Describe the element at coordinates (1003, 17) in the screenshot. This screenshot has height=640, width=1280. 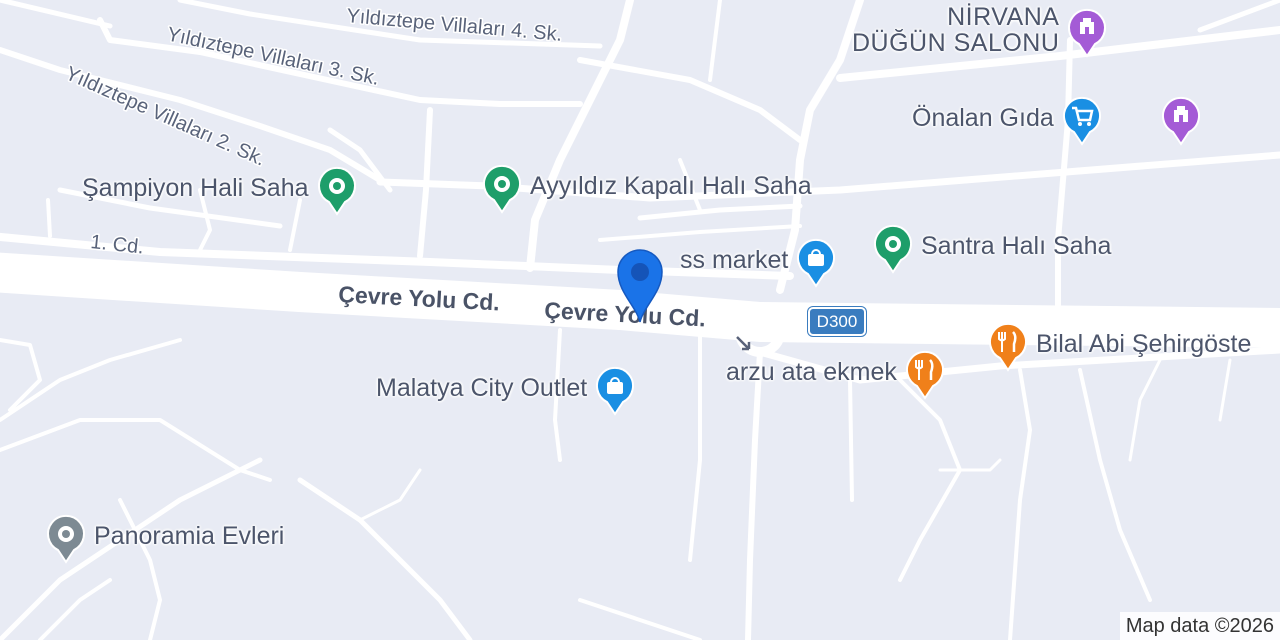
I see `poi-label-nirvana-line1: NİRVANA` at that location.